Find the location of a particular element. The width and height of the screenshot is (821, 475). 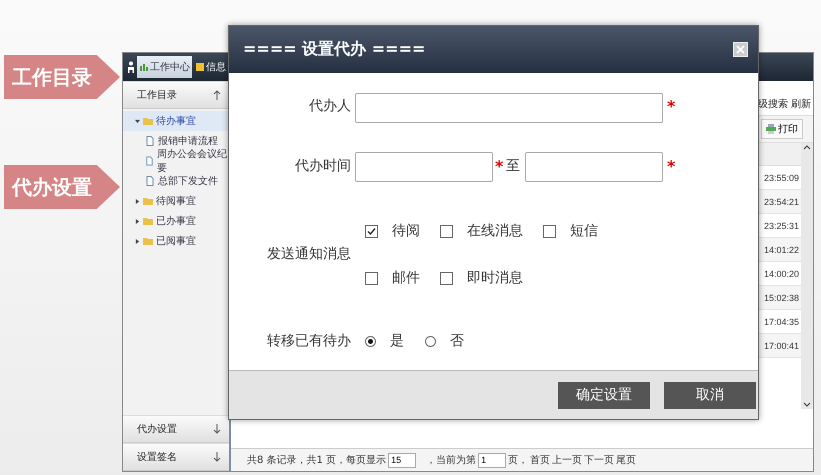

end-time-field is located at coordinates (594, 167).